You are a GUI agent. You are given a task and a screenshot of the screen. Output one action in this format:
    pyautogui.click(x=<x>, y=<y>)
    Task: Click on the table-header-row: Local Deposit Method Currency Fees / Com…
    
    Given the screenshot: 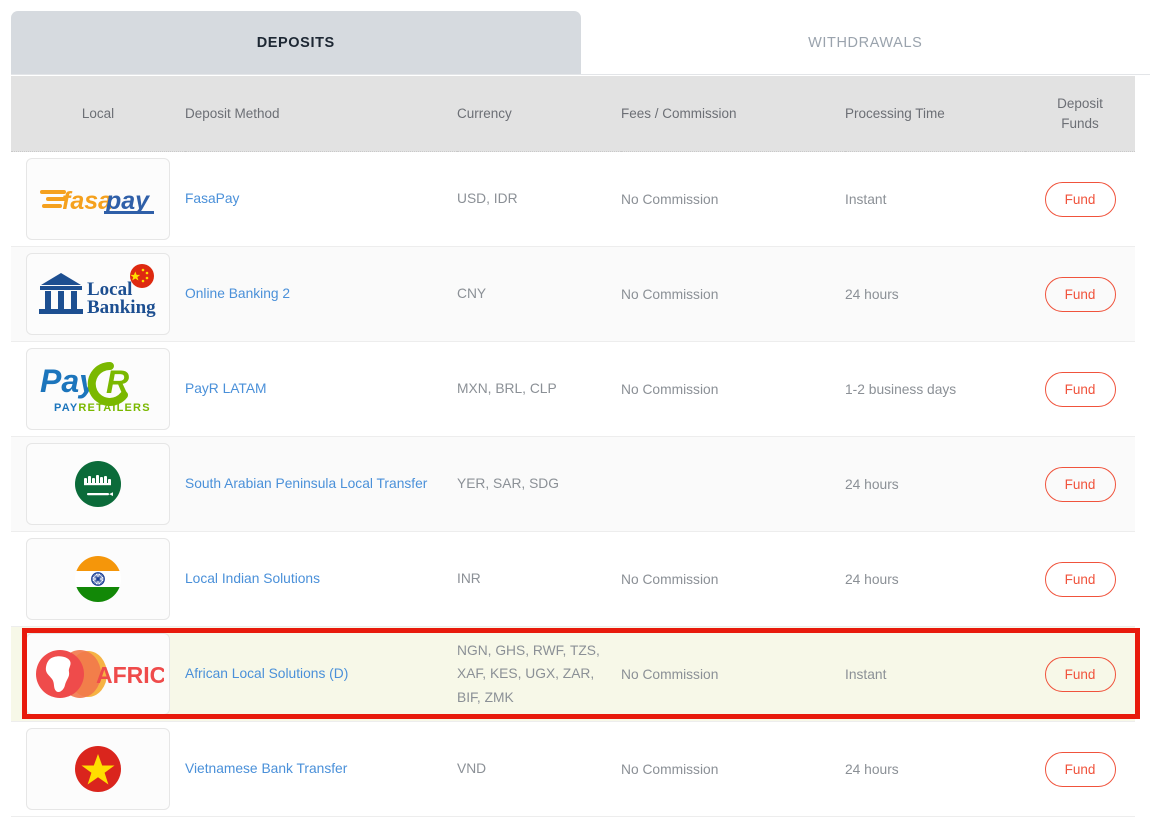 What is the action you would take?
    pyautogui.click(x=573, y=114)
    